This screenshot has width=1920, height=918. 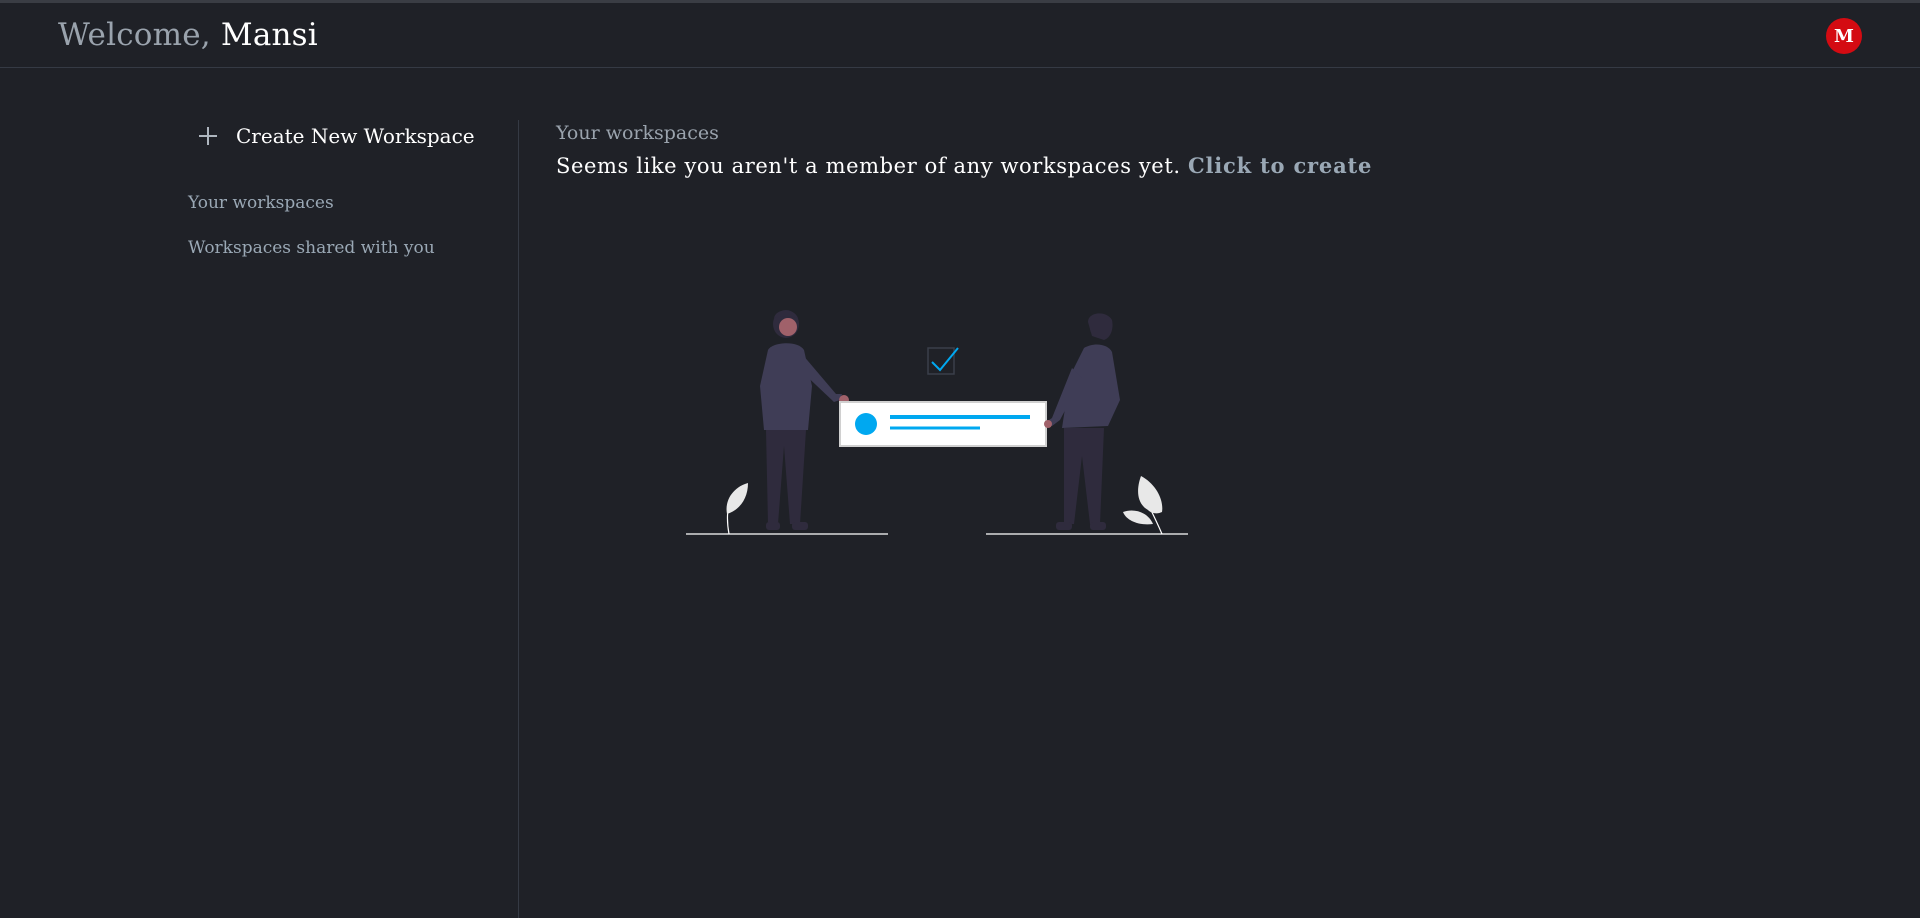 What do you see at coordinates (1280, 165) in the screenshot?
I see `click-to-create-link: Click to create` at bounding box center [1280, 165].